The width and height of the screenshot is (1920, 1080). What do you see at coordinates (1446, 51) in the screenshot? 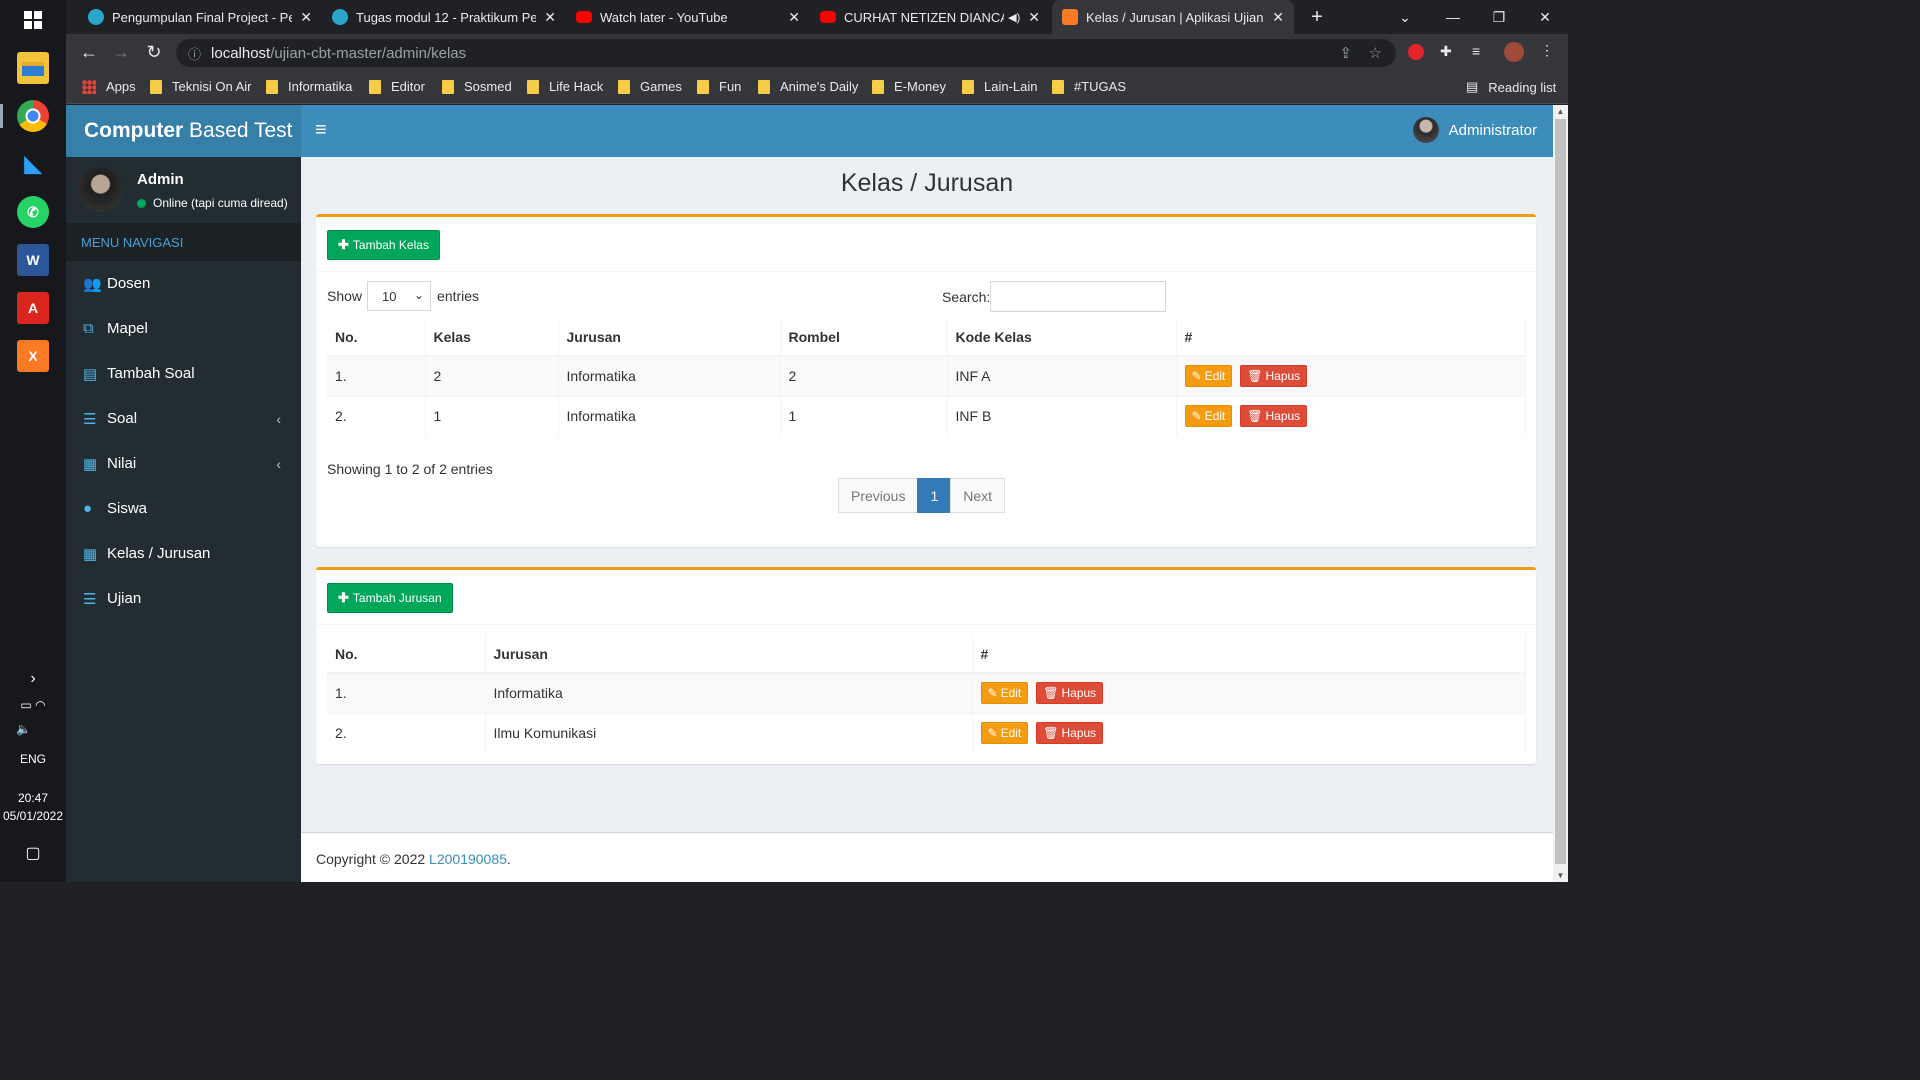
I see `extensions-puzzle-icon: ✚` at bounding box center [1446, 51].